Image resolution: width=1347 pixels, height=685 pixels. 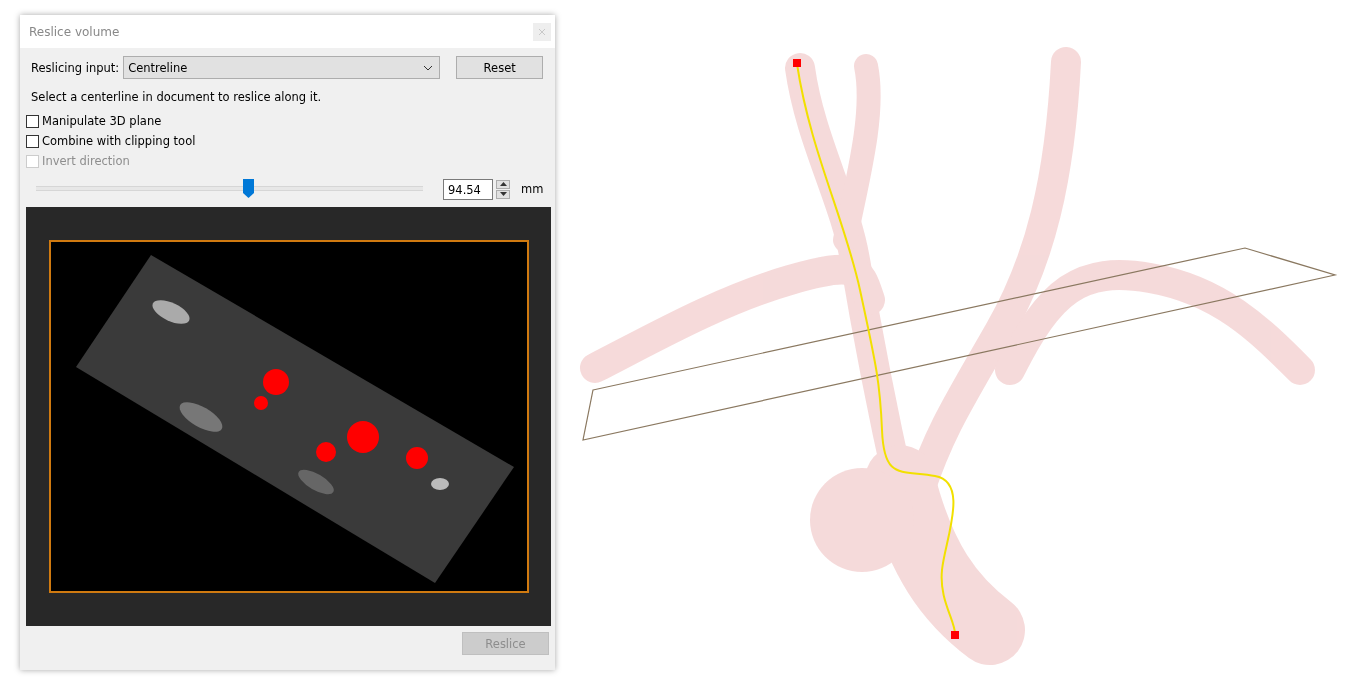 I want to click on window-title: Reslice volume, so click(x=74, y=31).